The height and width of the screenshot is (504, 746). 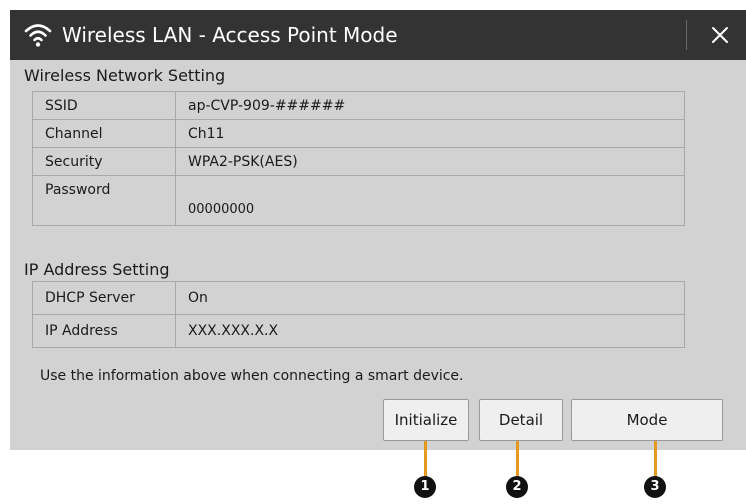 I want to click on password-label: Password, so click(x=104, y=200).